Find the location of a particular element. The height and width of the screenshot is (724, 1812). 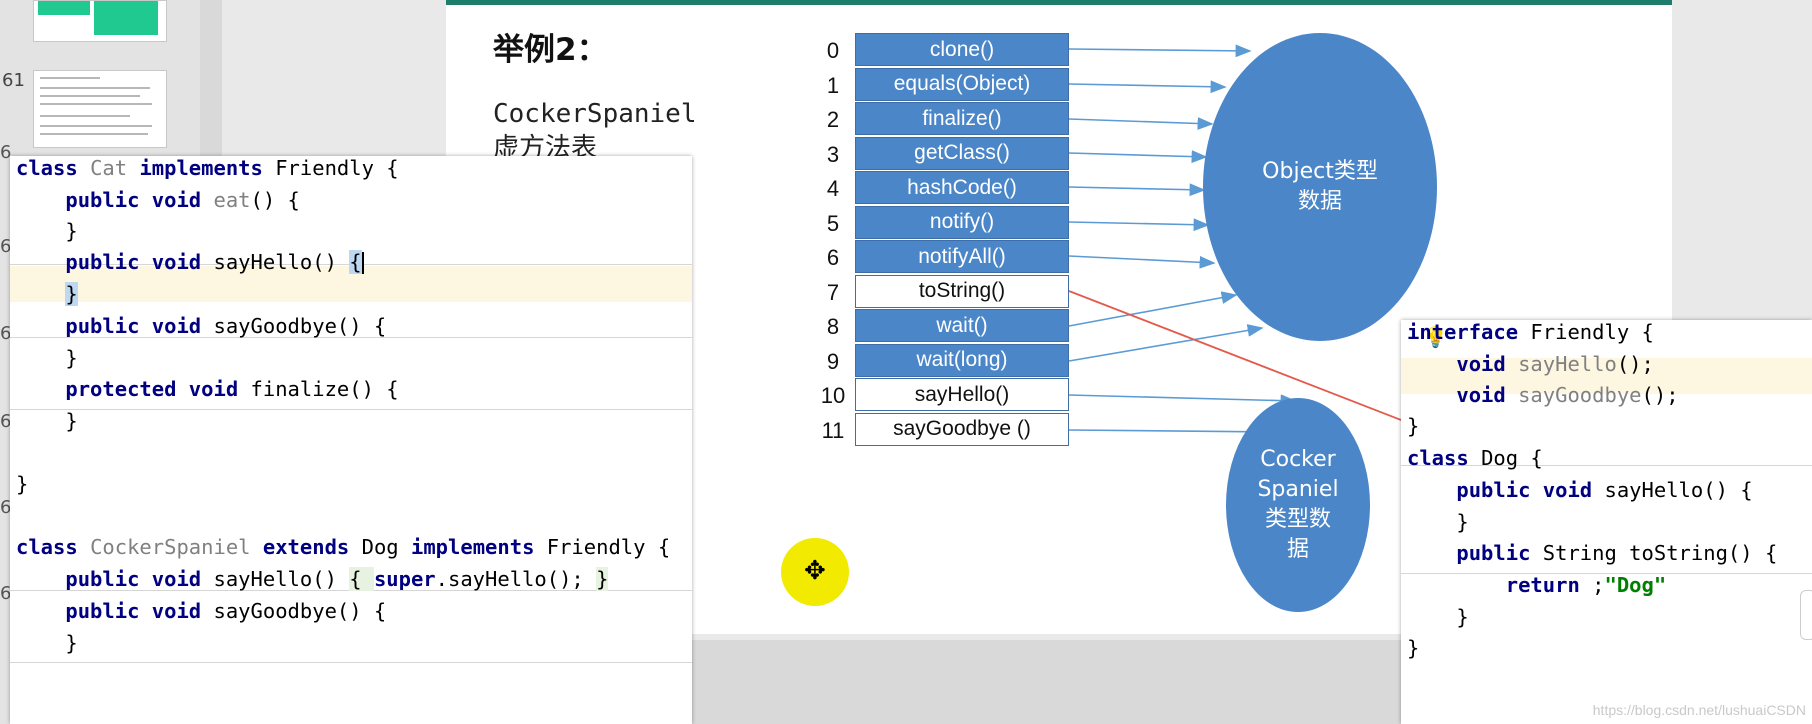

code-token: () { is located at coordinates (275, 200).